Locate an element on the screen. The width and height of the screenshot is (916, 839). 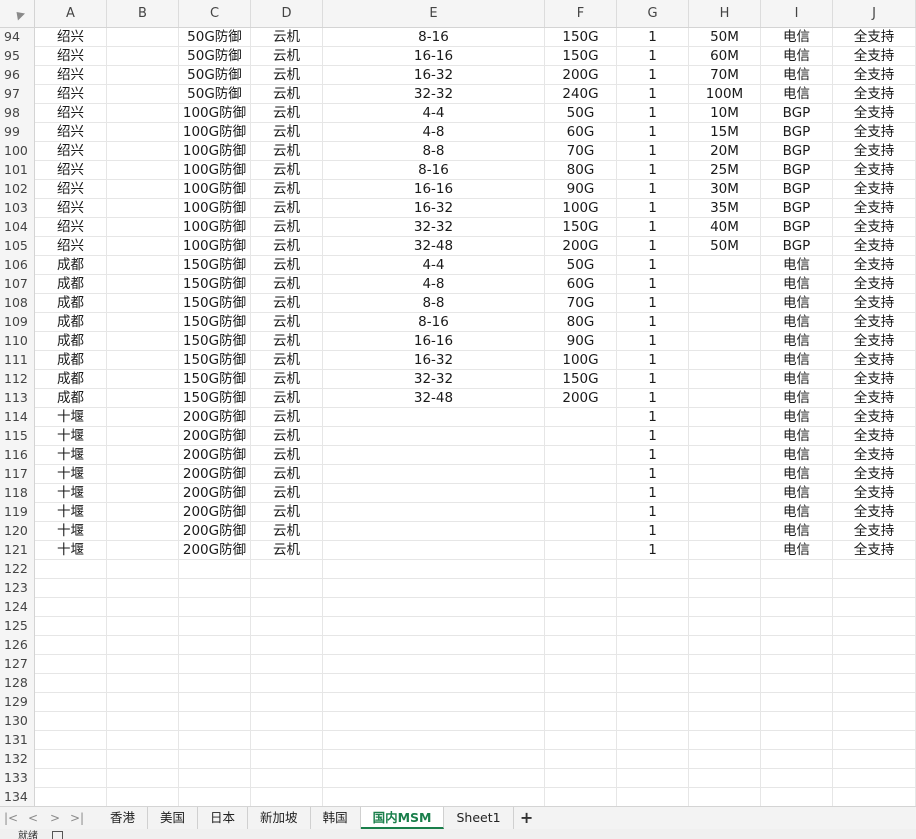
cell-f: 90G is located at coordinates (581, 341).